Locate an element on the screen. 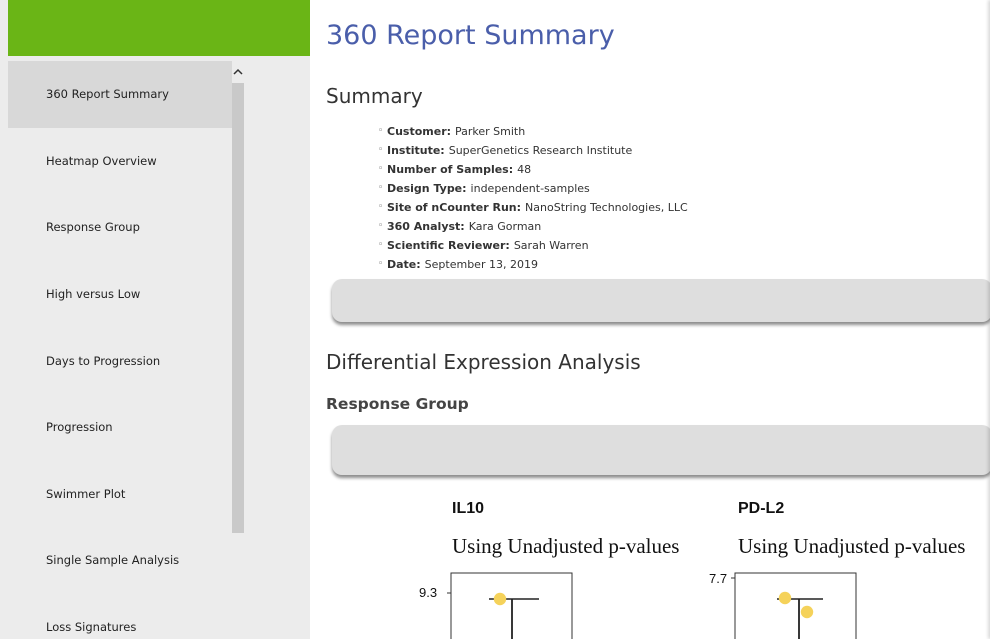 The image size is (998, 639). summary-item-design-type: ◦ Design Type: independent-samples is located at coordinates (533, 188).